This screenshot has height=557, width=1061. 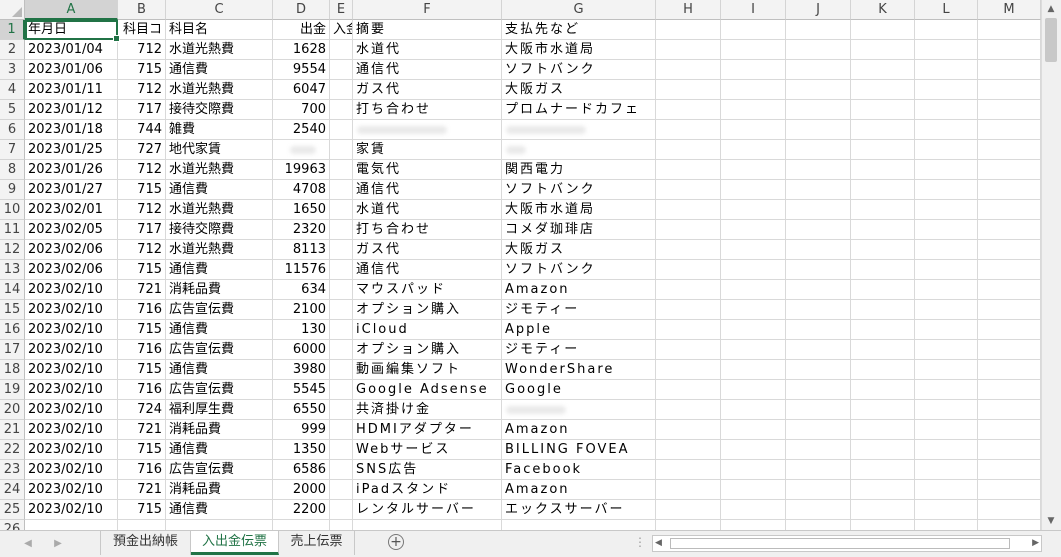 I want to click on cell-a7: 2023/01/25, so click(x=71, y=150).